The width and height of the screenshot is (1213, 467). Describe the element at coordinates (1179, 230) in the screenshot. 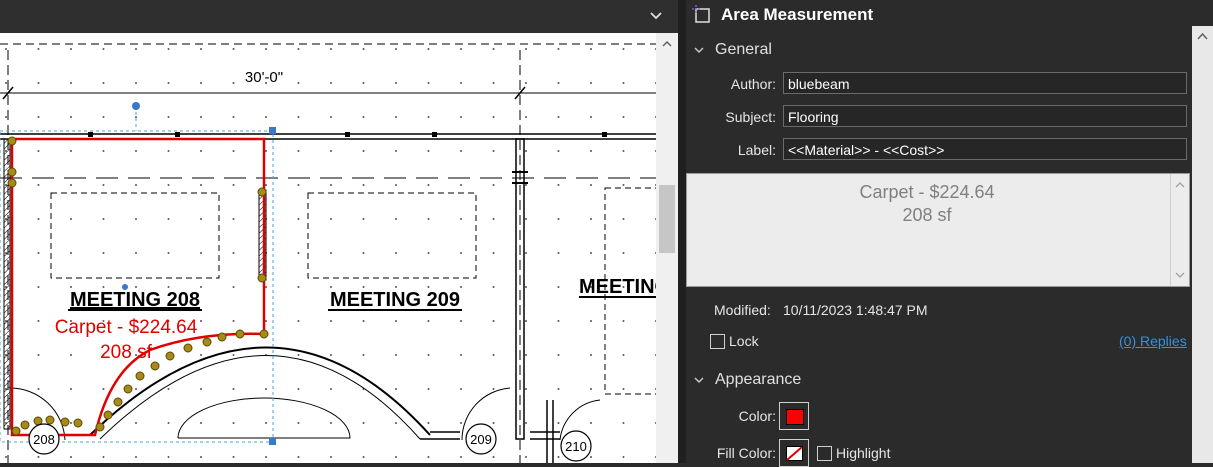

I see `preview-scrollbar` at that location.